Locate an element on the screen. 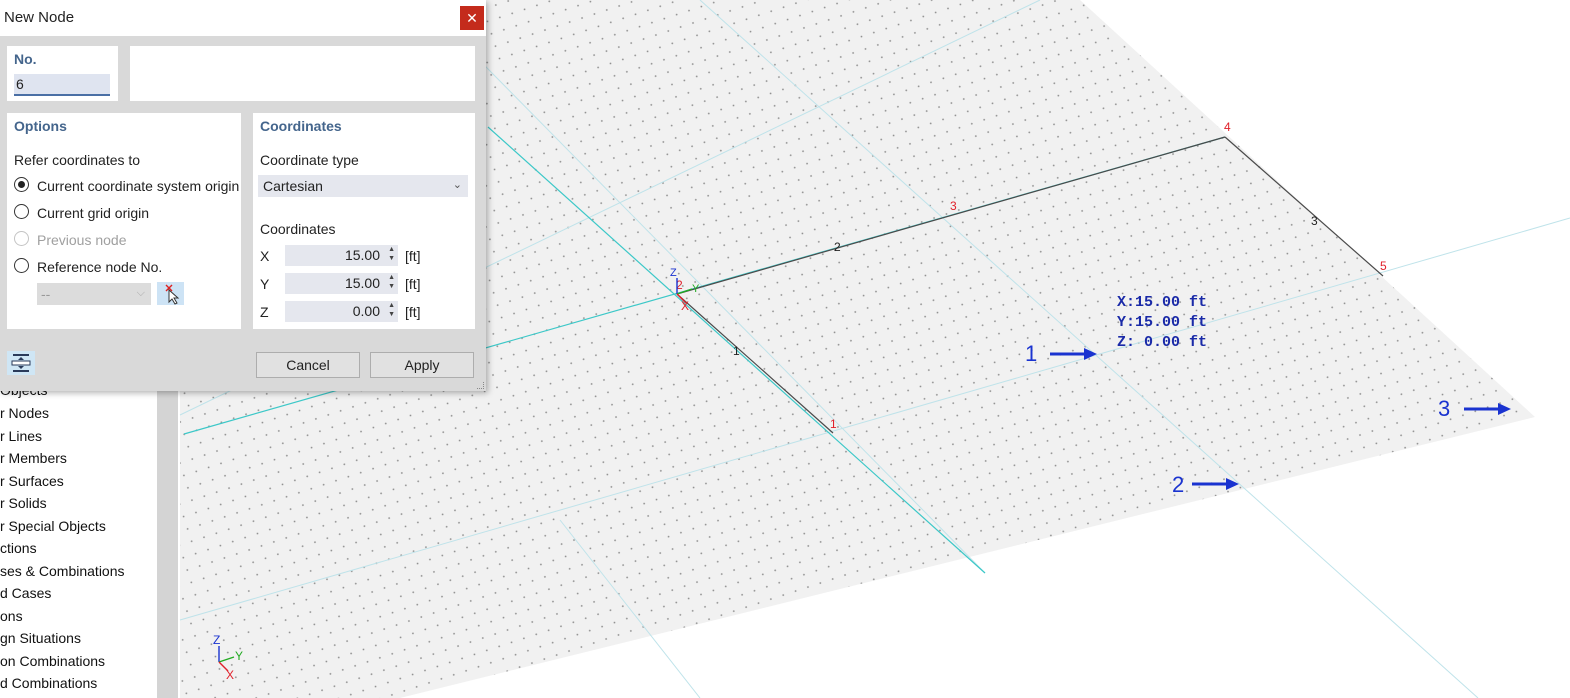  distribute-icon is located at coordinates (21, 363).